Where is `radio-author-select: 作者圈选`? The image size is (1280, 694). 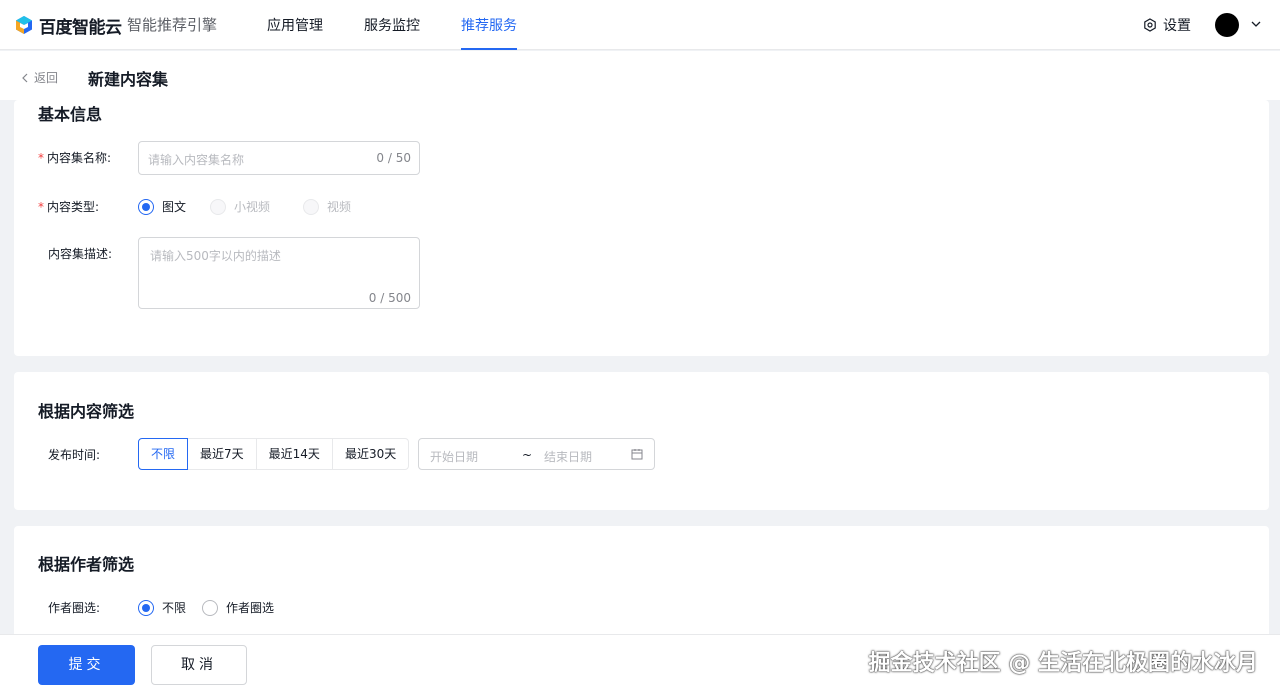
radio-author-select: 作者圈选 is located at coordinates (238, 607).